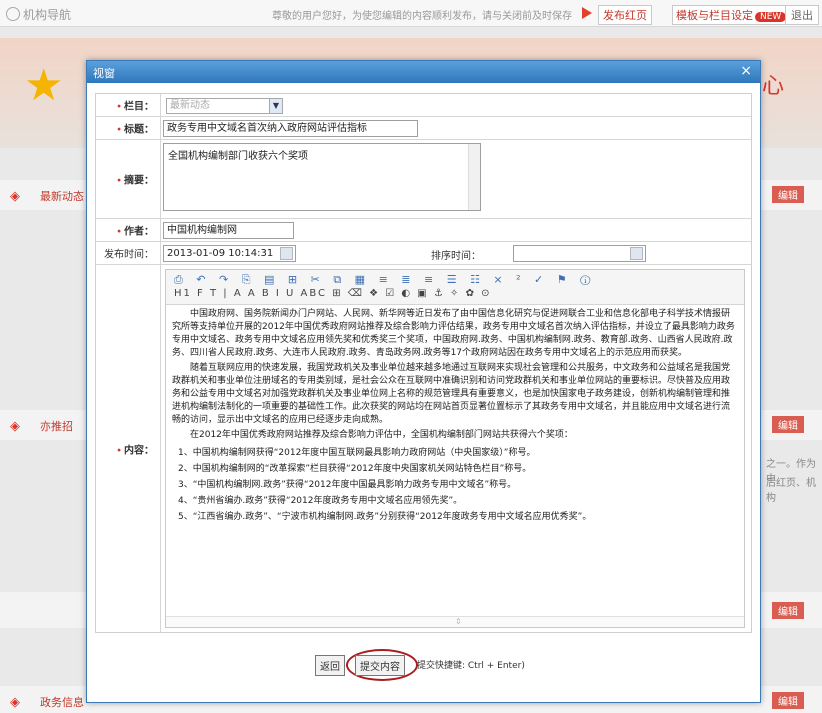 The height and width of the screenshot is (713, 822). Describe the element at coordinates (290, 128) in the screenshot. I see `title-input: 政务专用中文域名首次纳入政府网站评估指标` at that location.